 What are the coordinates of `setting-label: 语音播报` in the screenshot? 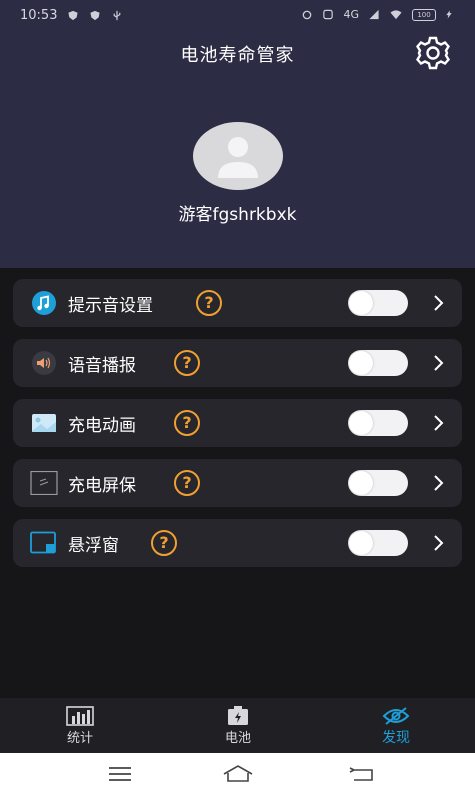 It's located at (102, 366).